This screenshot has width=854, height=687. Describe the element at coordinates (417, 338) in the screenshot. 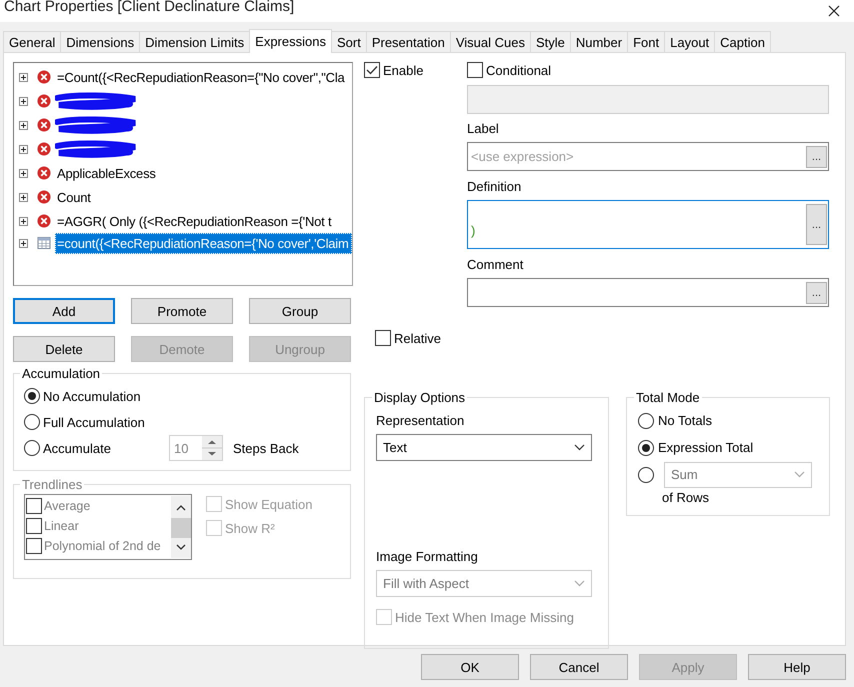

I see `relative-label: Relative` at that location.